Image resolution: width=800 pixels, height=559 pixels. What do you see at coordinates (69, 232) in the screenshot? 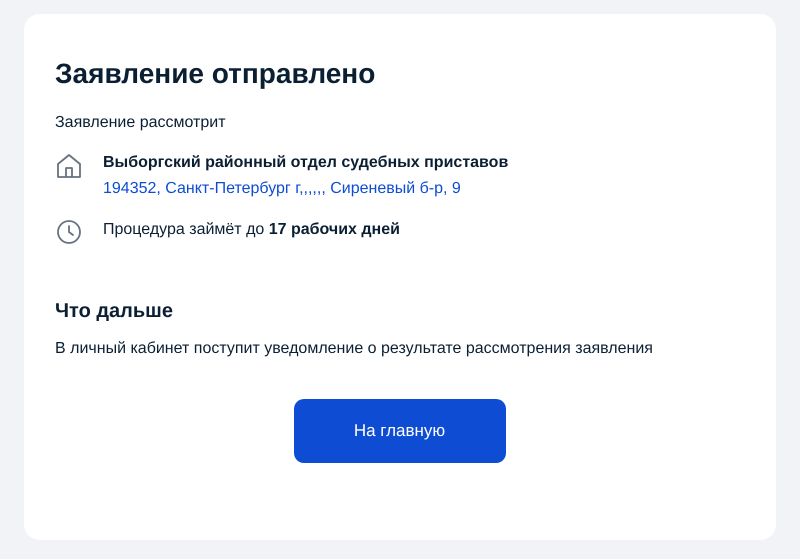
I see `clock-icon` at bounding box center [69, 232].